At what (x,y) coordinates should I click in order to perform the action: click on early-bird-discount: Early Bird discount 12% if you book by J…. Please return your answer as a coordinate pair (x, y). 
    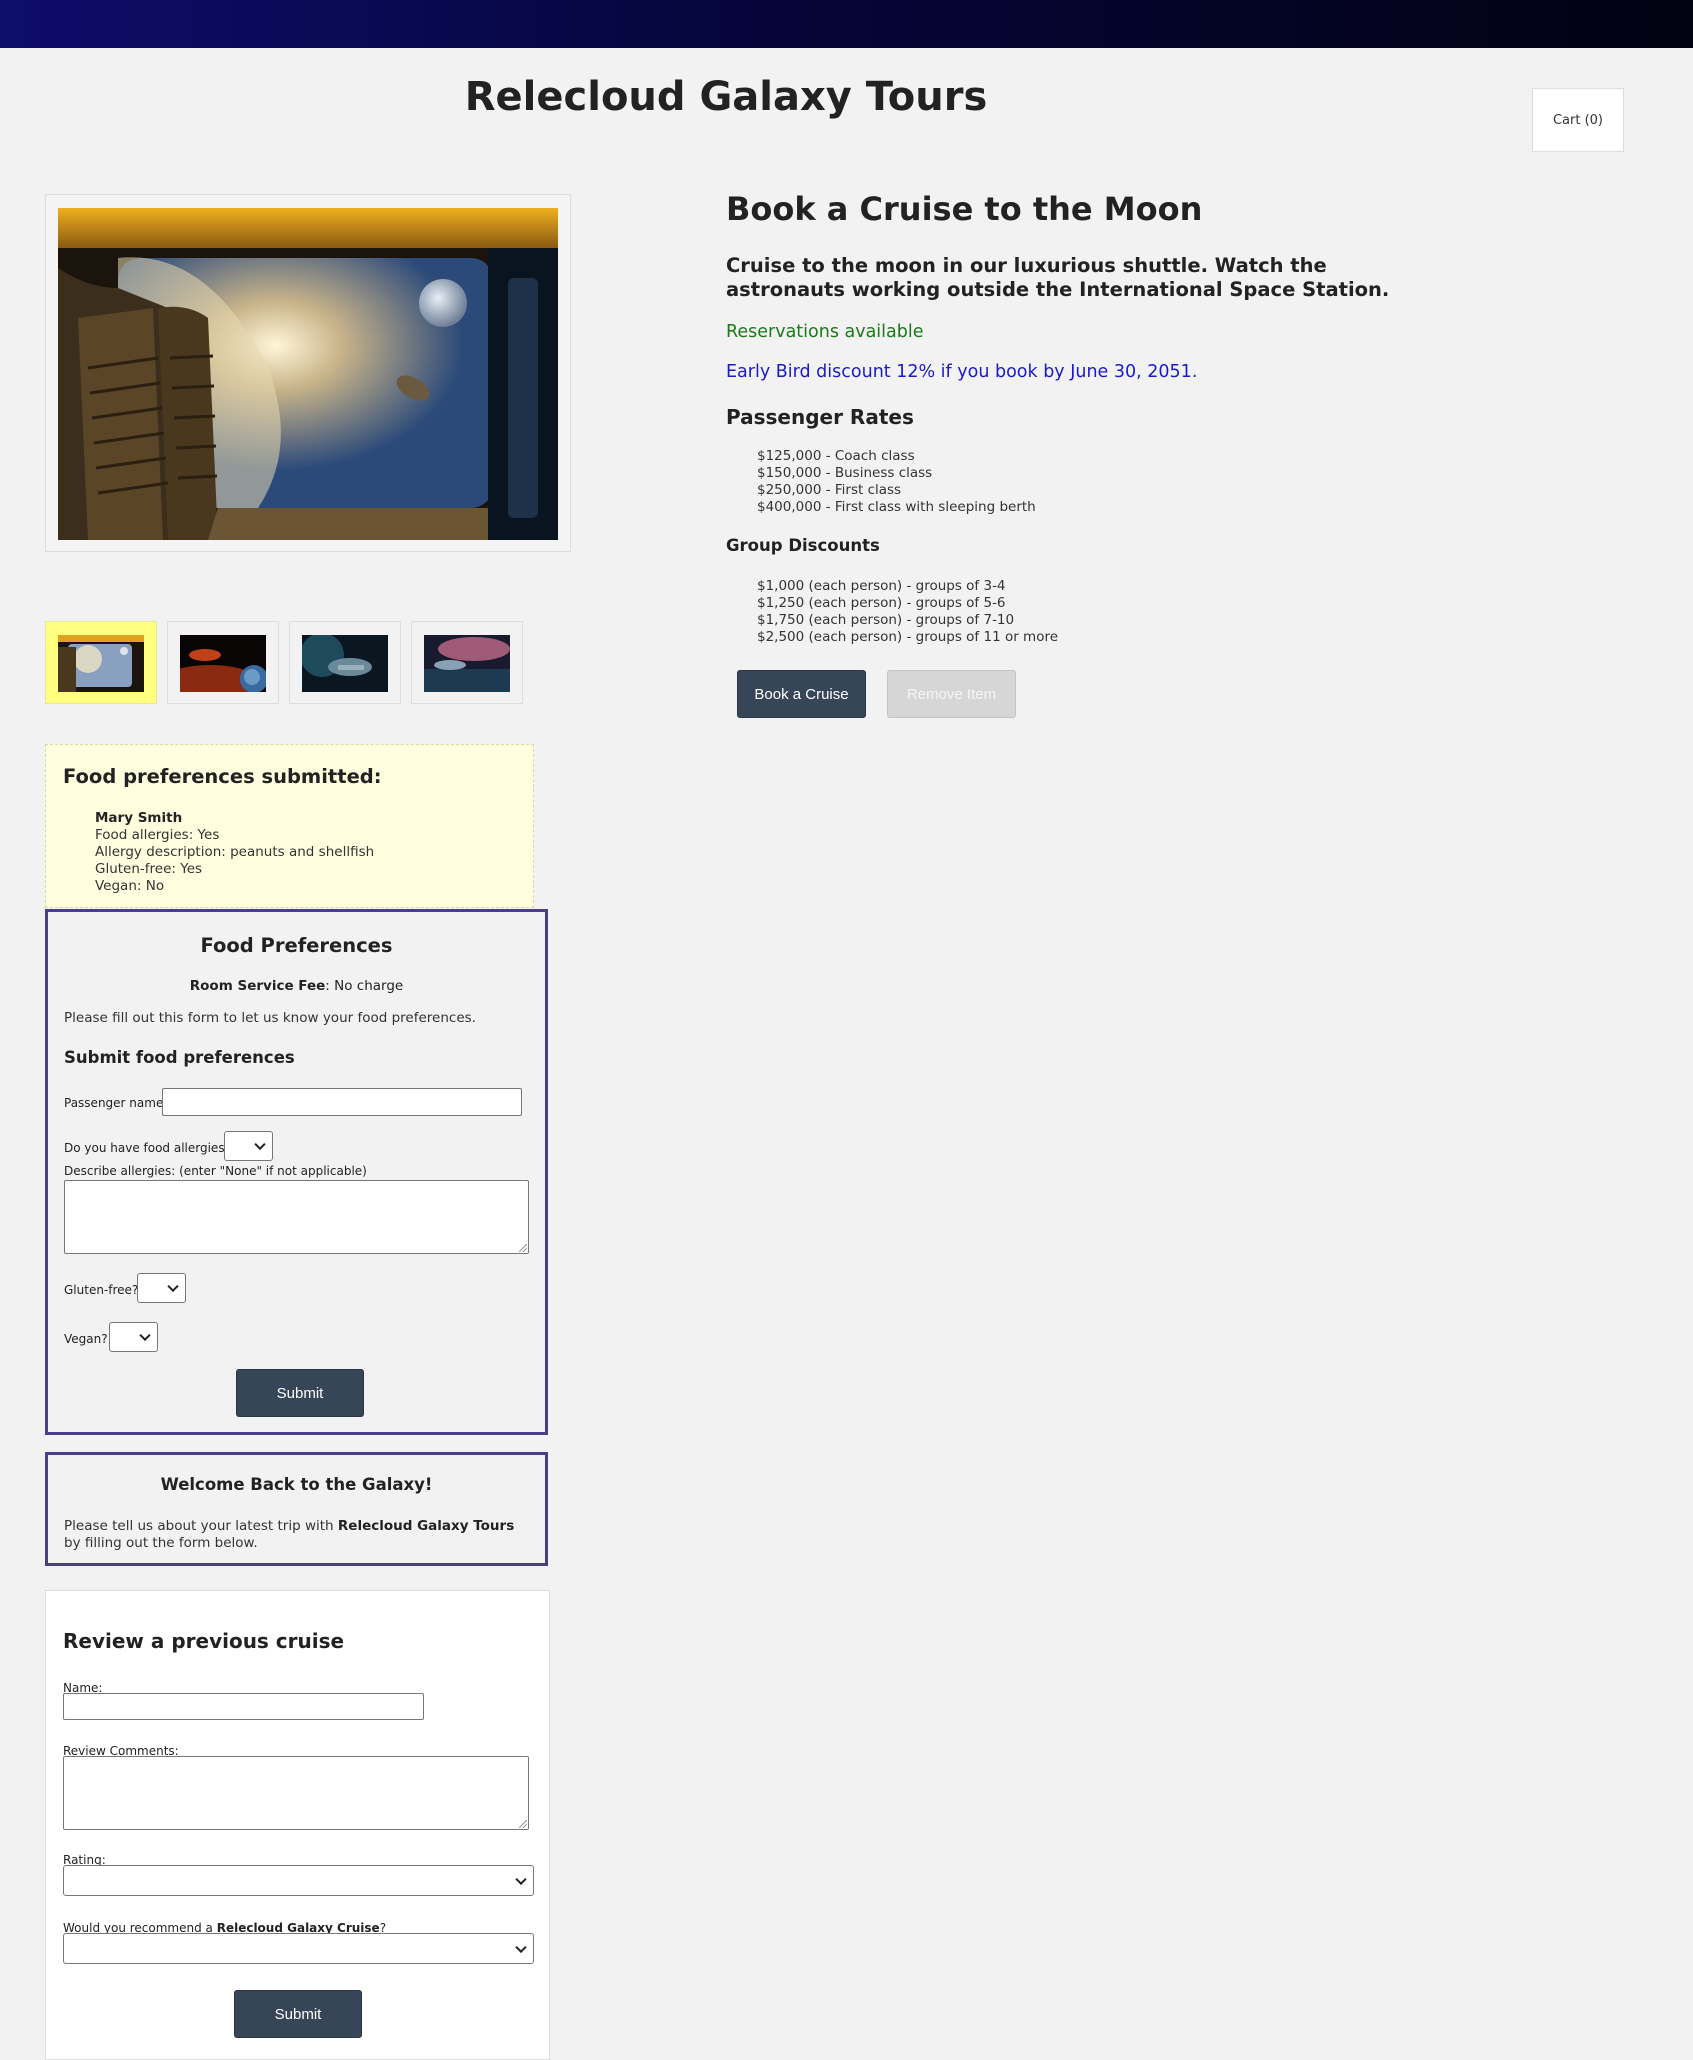
    Looking at the image, I should click on (962, 372).